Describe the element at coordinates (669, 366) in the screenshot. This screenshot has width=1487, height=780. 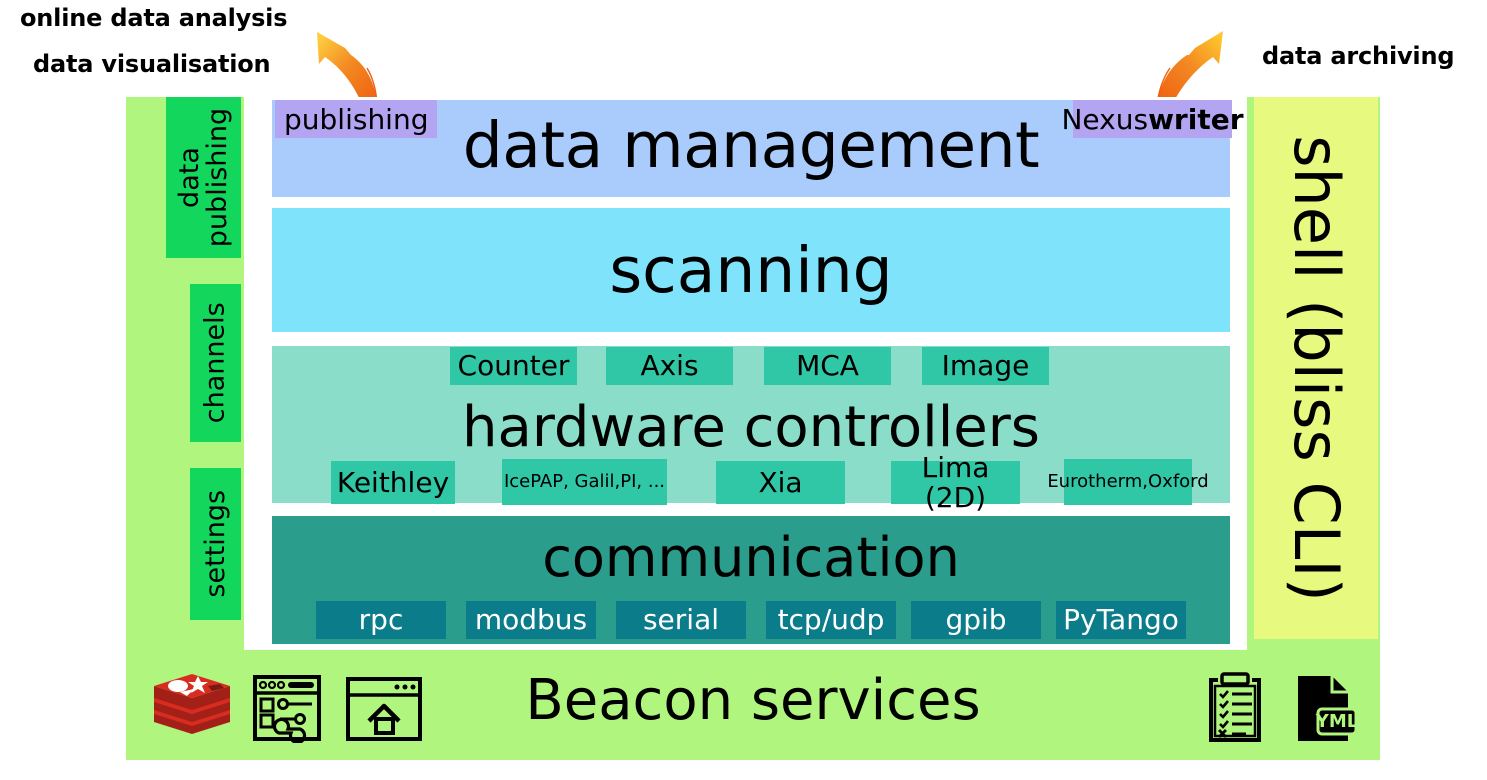
I see `chip-axis: Axis` at that location.